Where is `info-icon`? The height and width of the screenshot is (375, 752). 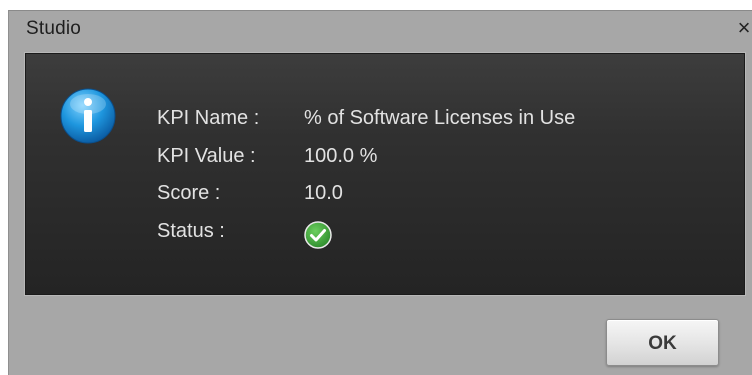 info-icon is located at coordinates (88, 116).